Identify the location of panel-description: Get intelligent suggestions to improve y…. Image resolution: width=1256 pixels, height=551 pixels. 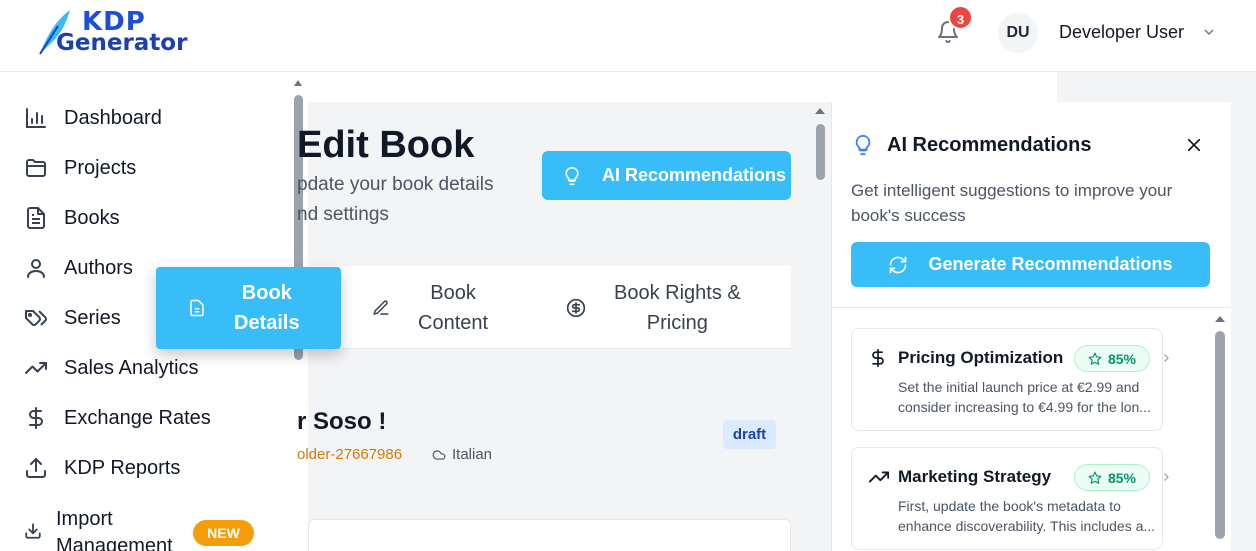
(1012, 203).